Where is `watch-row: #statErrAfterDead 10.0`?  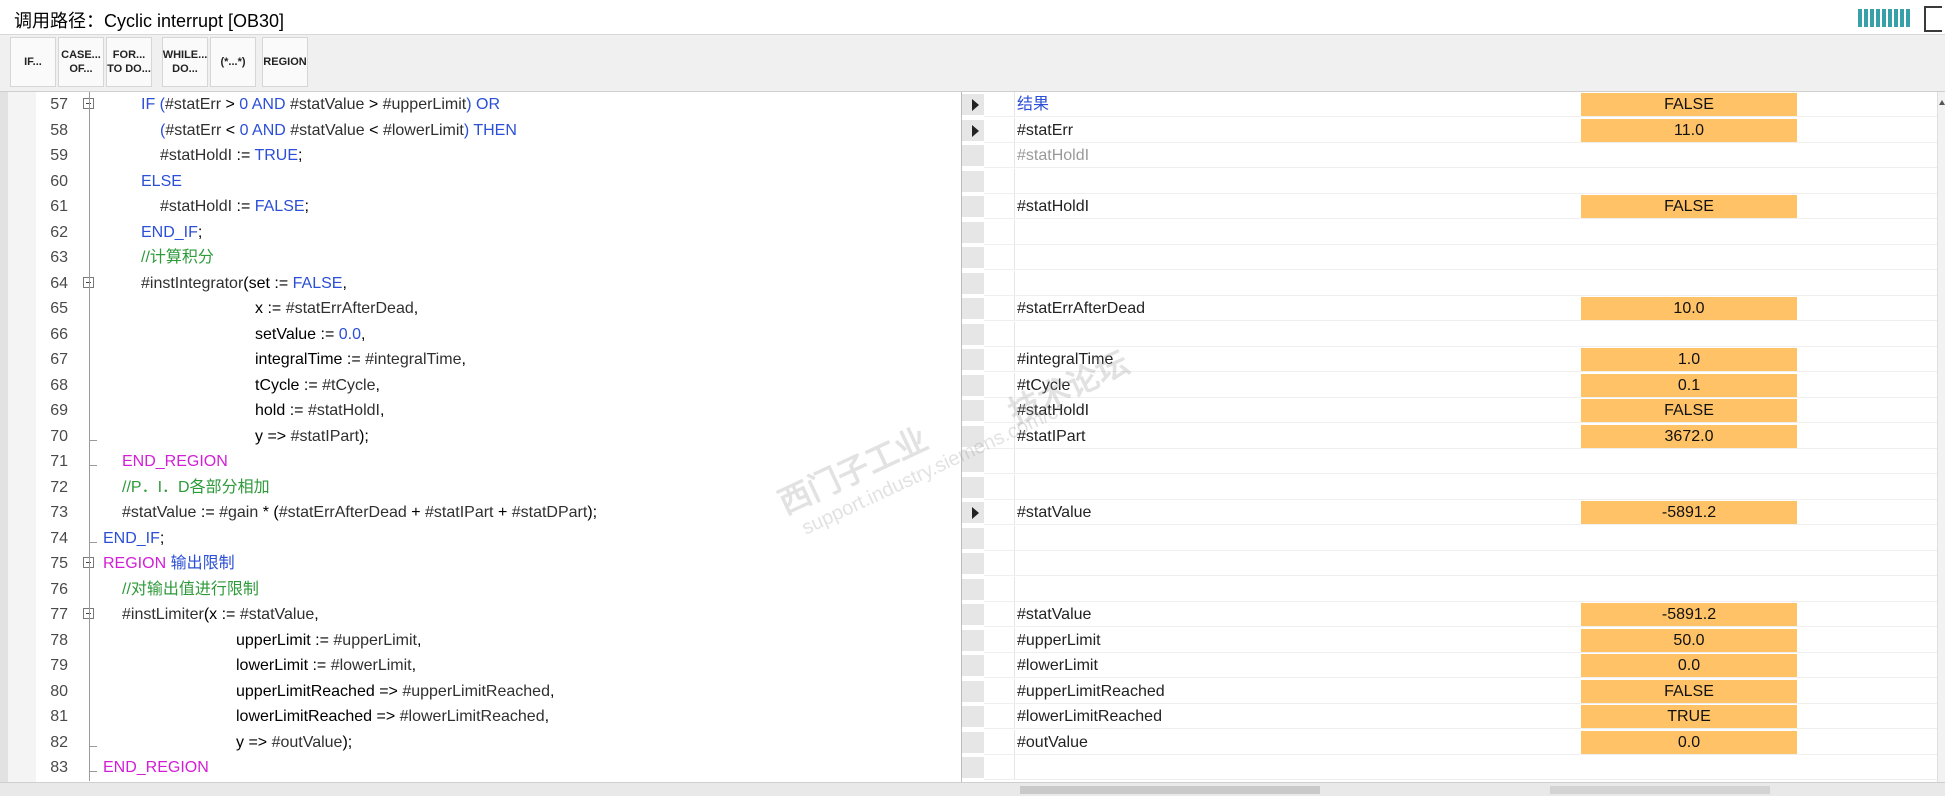 watch-row: #statErrAfterDead 10.0 is located at coordinates (1449, 308).